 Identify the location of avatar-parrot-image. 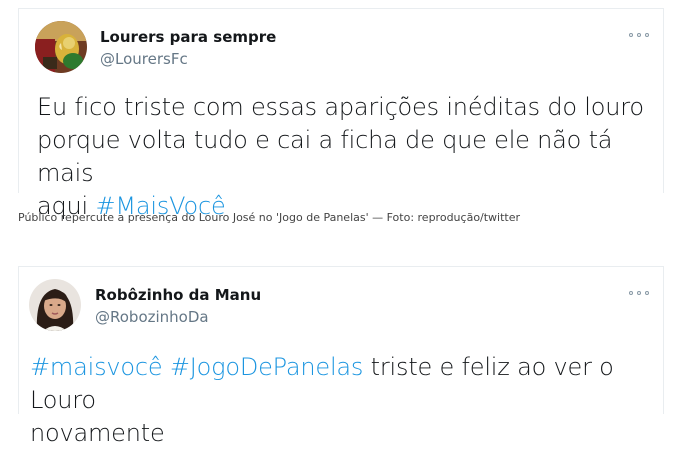
(61, 47).